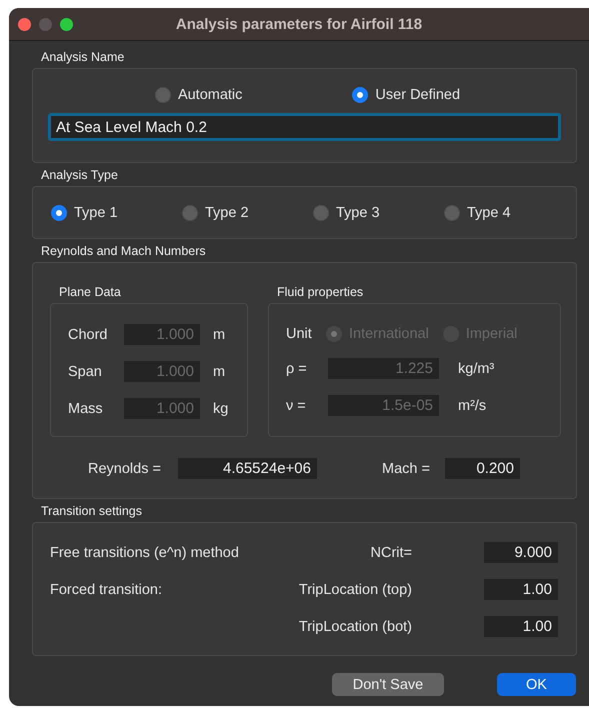 The width and height of the screenshot is (589, 708). Describe the element at coordinates (296, 406) in the screenshot. I see `field-label: ν =` at that location.